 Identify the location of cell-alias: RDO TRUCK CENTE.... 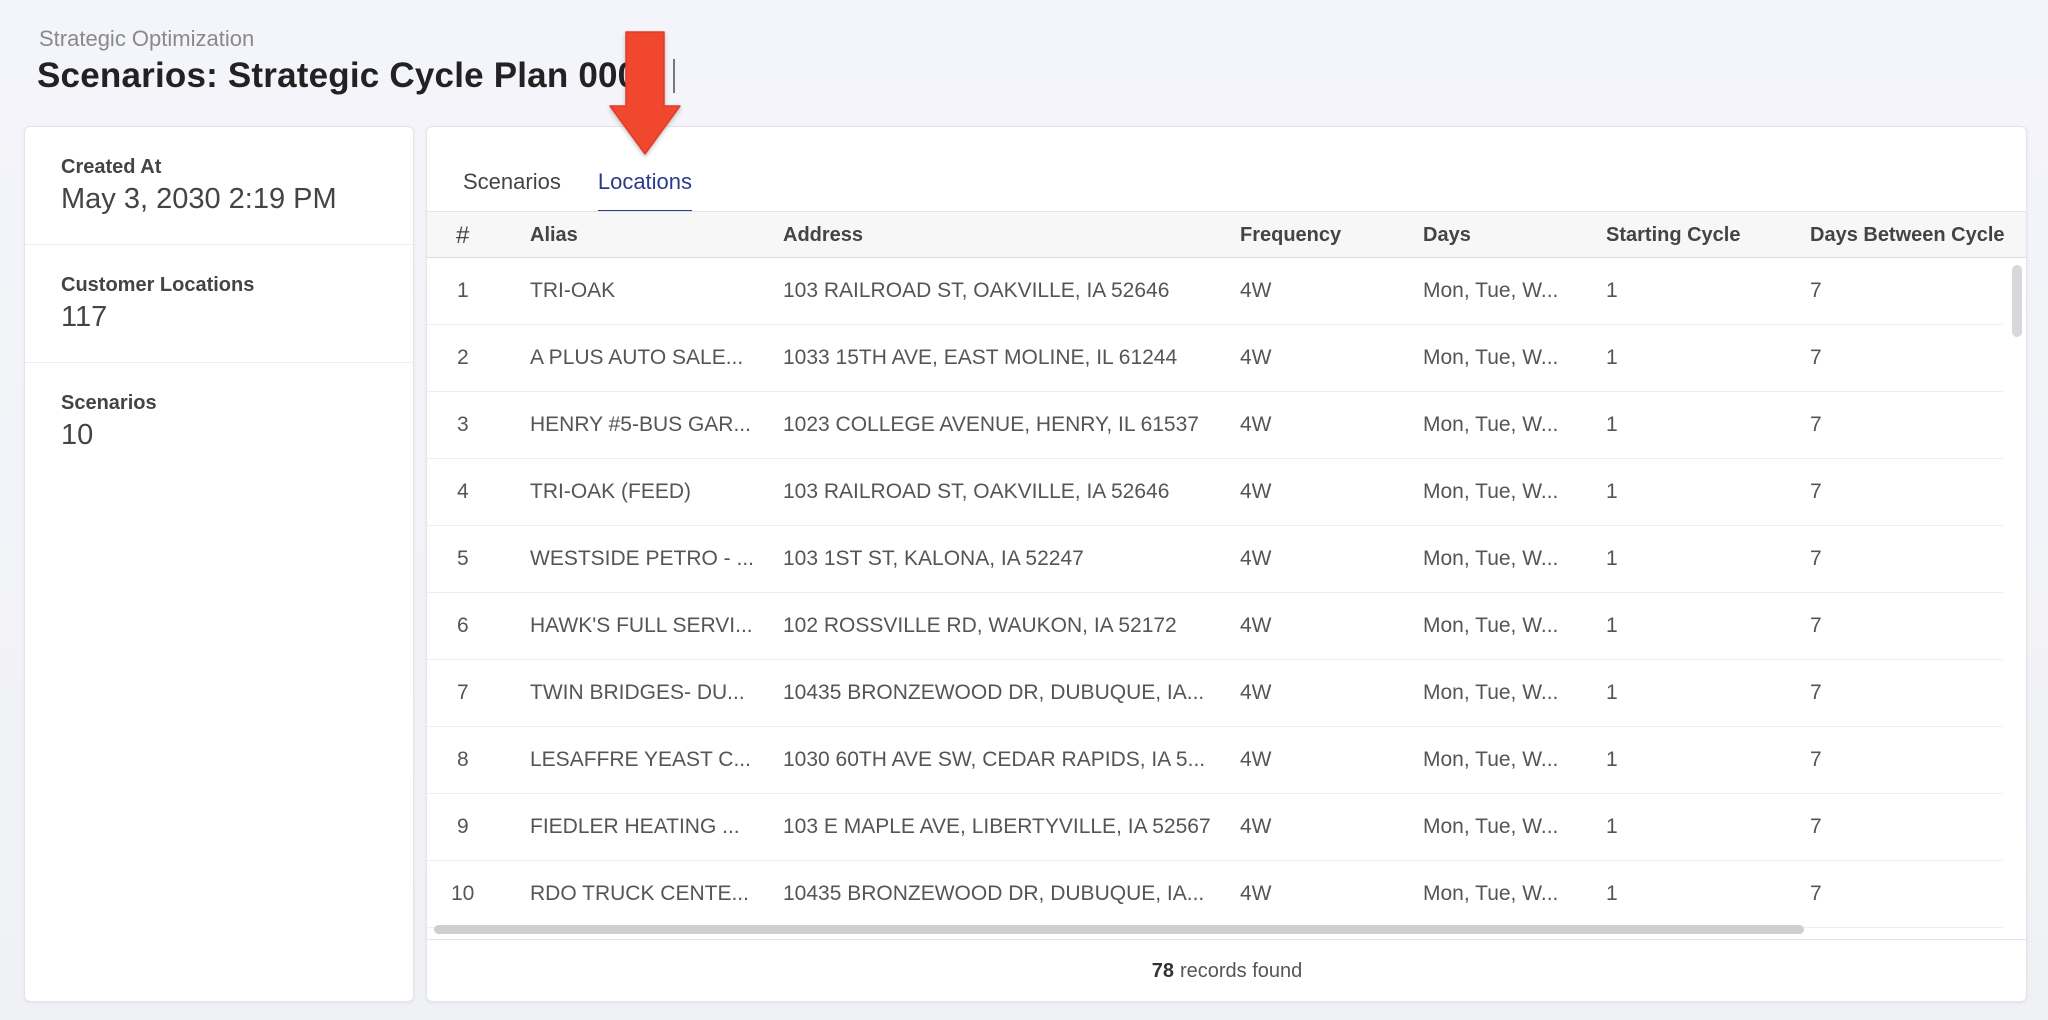
(639, 893).